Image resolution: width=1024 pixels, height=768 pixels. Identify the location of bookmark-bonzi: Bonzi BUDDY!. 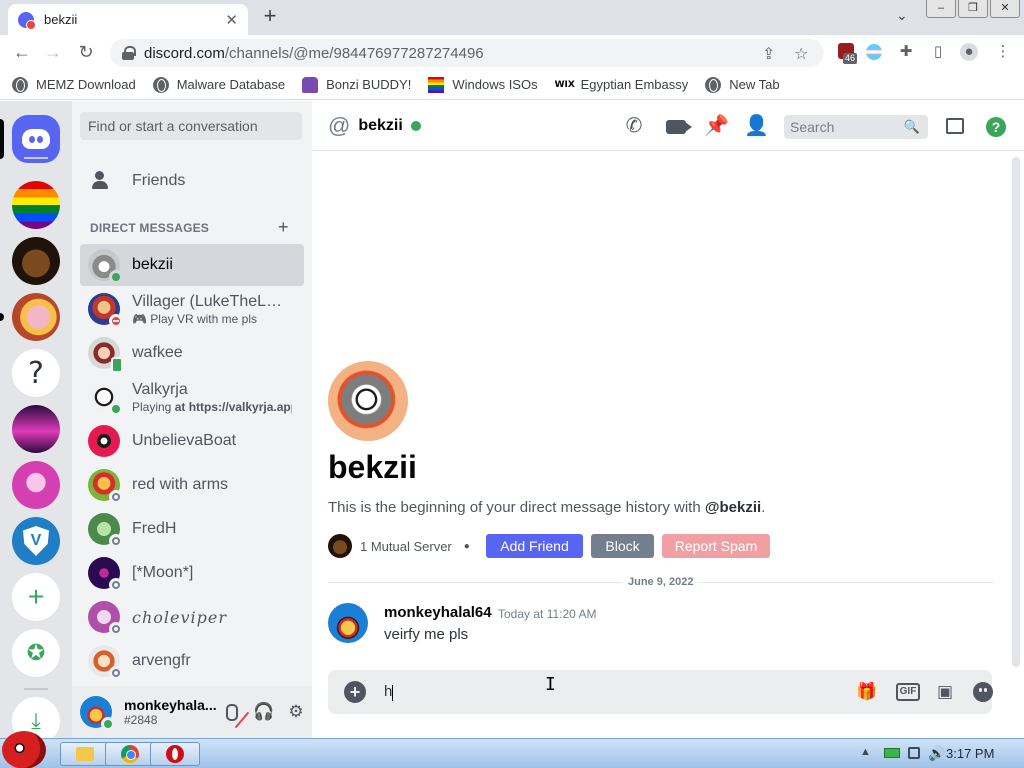
(356, 84).